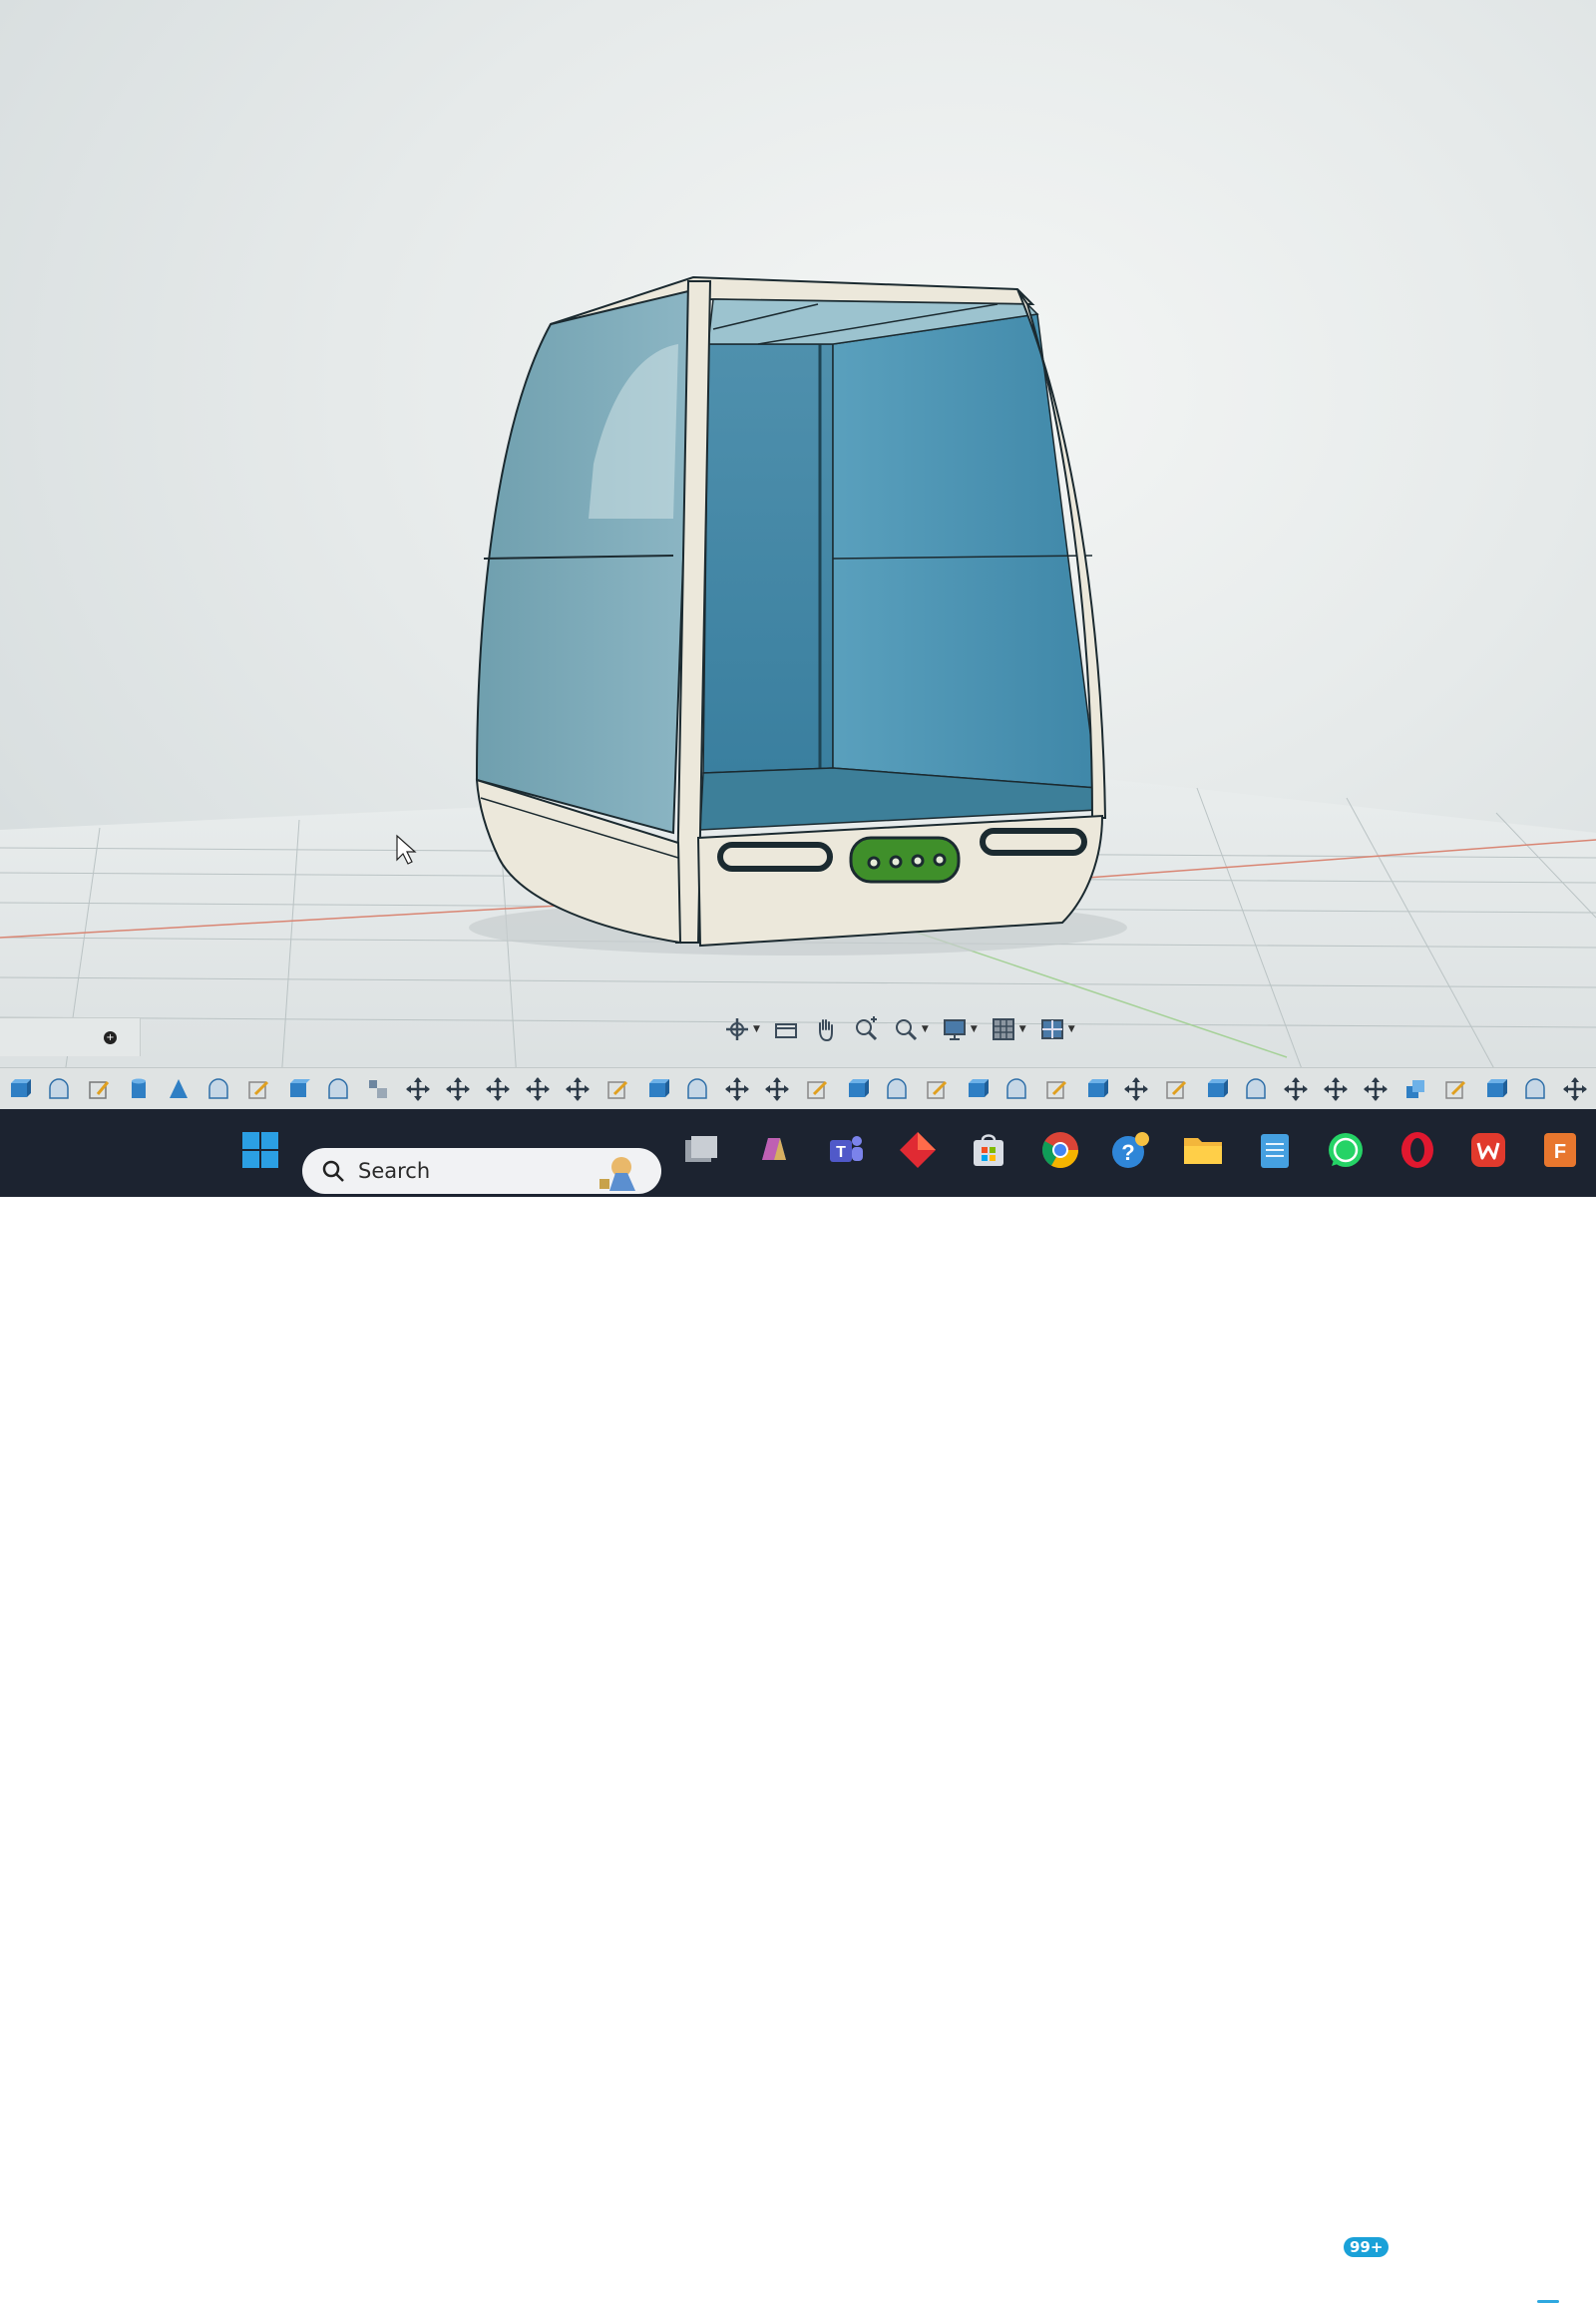 This screenshot has height=2303, width=1596. What do you see at coordinates (298, 1089) in the screenshot?
I see `extrude-icon` at bounding box center [298, 1089].